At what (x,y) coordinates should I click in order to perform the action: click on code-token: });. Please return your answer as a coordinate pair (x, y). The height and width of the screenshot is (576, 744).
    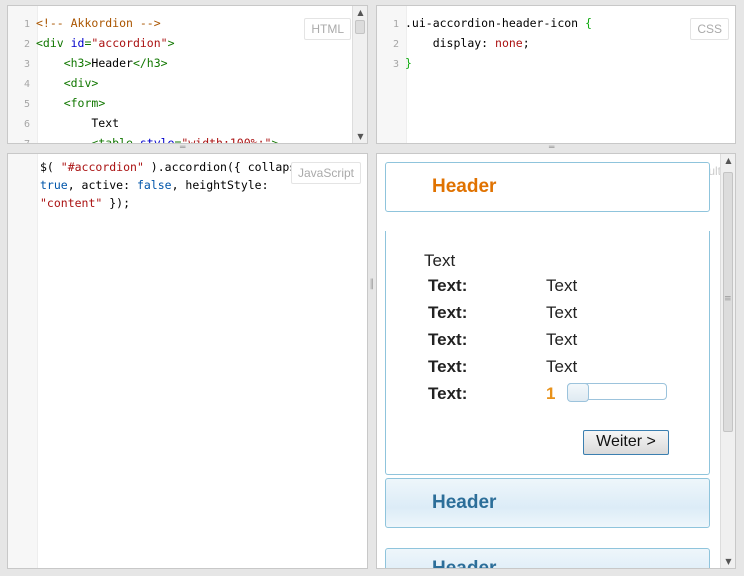
    Looking at the image, I should click on (116, 203).